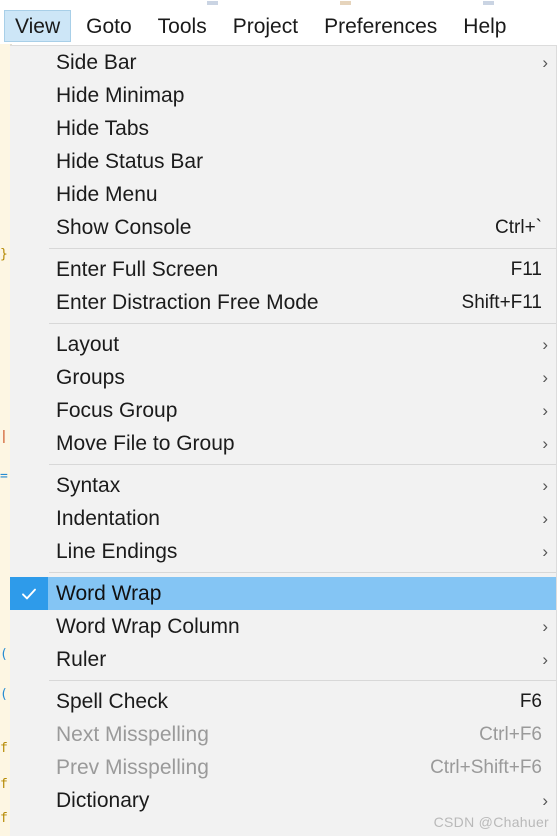 The height and width of the screenshot is (836, 557). Describe the element at coordinates (182, 26) in the screenshot. I see `menu-bar-item-tools: Tools` at that location.